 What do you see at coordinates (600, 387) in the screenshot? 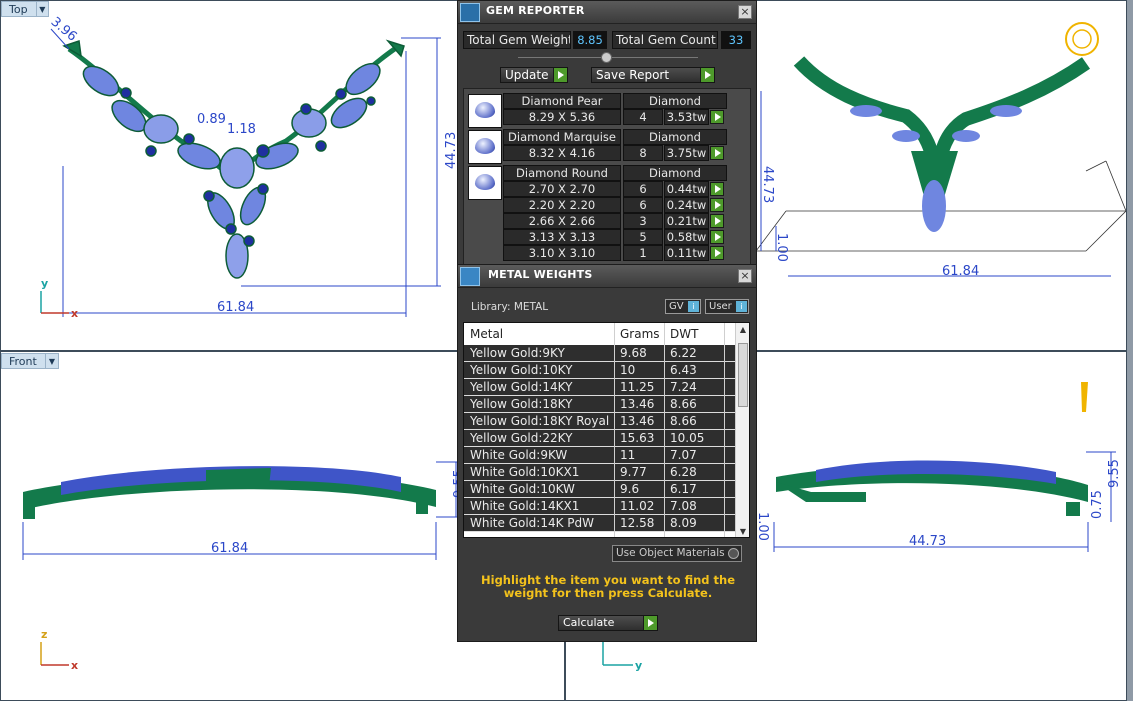
I see `table-row: Yellow Gold:14KY 11.25 7.24` at bounding box center [600, 387].